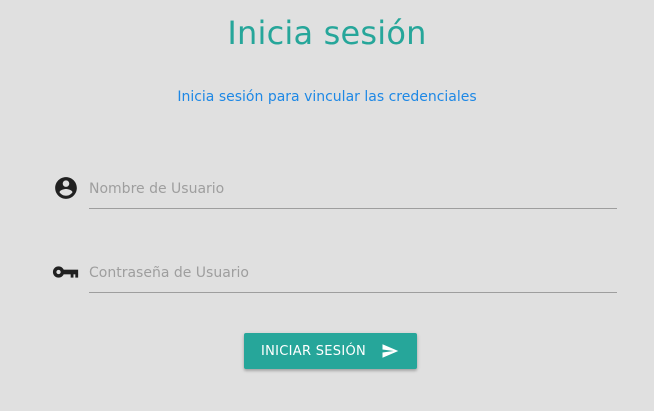 The width and height of the screenshot is (654, 411). I want to click on login-button-label: INICIAR SESIÓN, so click(313, 351).